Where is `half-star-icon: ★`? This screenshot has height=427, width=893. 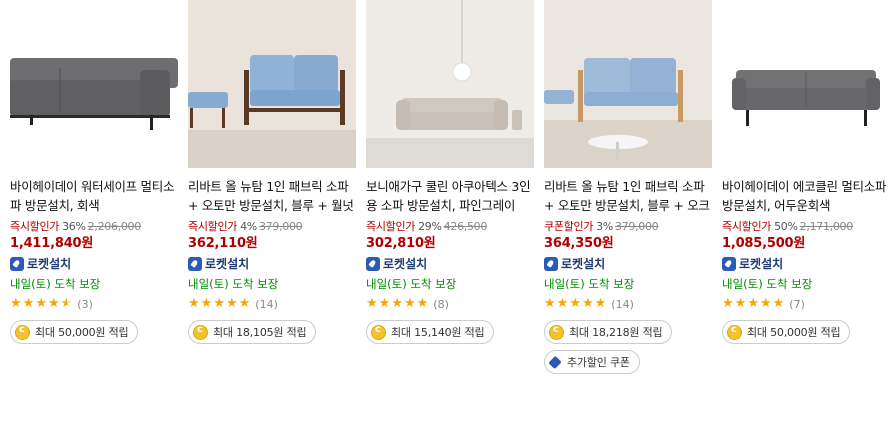 half-star-icon: ★ is located at coordinates (66, 303).